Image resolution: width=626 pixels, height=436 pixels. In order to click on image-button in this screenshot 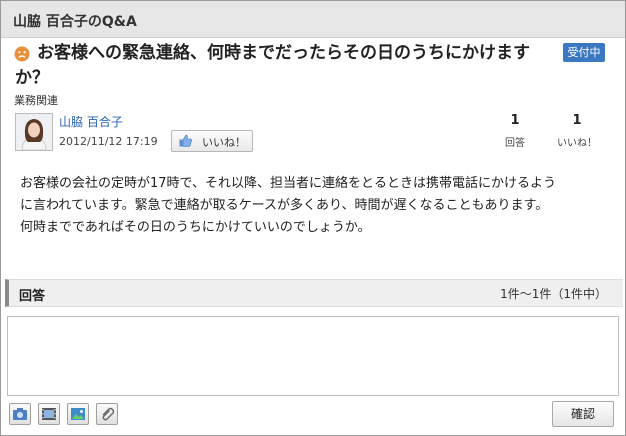, I will do `click(78, 414)`.